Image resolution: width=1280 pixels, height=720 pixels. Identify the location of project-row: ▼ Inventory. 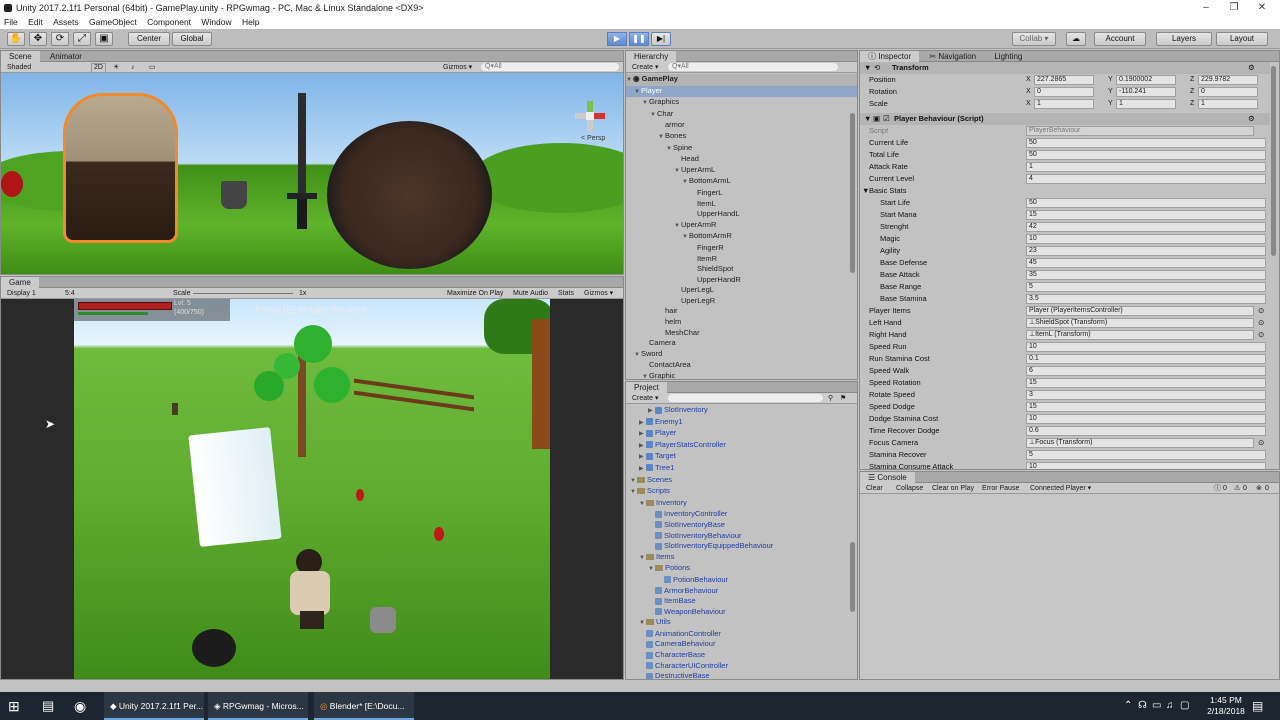
(741, 504).